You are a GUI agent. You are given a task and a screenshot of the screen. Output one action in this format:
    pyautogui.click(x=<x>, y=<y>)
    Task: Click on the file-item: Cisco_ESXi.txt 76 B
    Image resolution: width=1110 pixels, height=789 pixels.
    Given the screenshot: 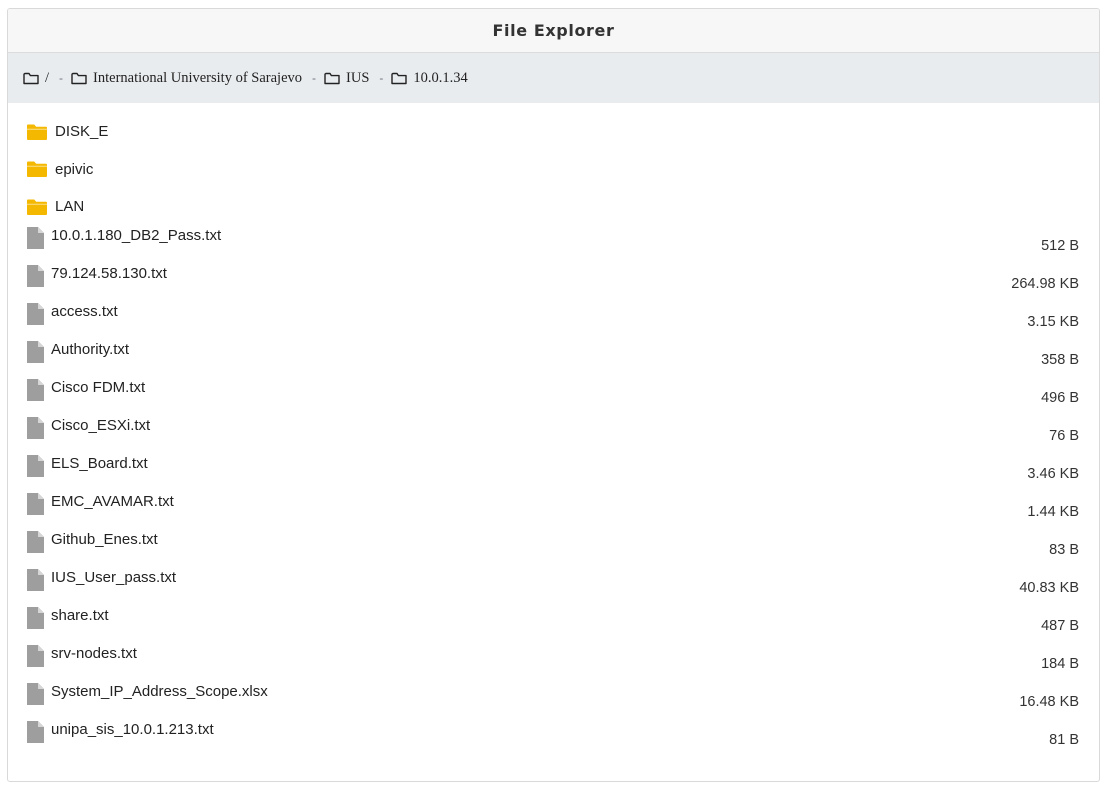 What is the action you would take?
    pyautogui.click(x=553, y=435)
    